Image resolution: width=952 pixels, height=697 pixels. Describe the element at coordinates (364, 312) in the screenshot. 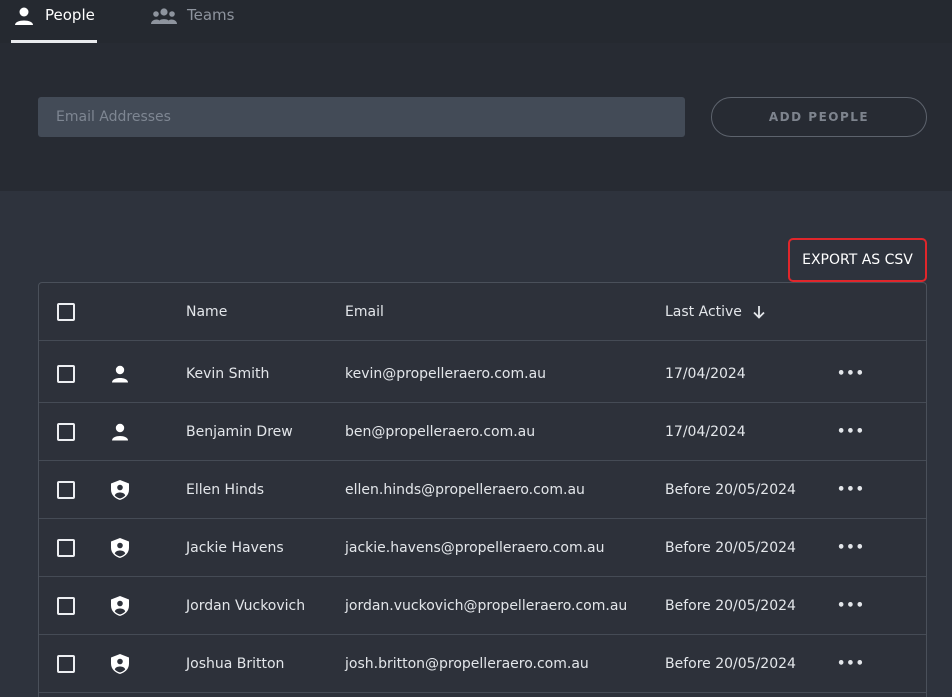

I see `header-email: Email` at that location.